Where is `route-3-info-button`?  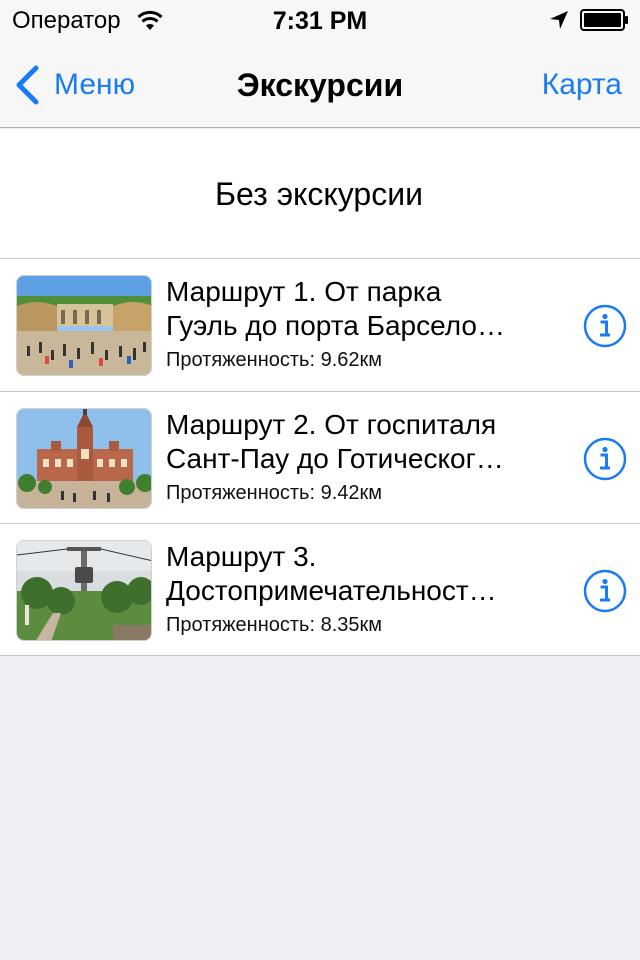 route-3-info-button is located at coordinates (605, 591).